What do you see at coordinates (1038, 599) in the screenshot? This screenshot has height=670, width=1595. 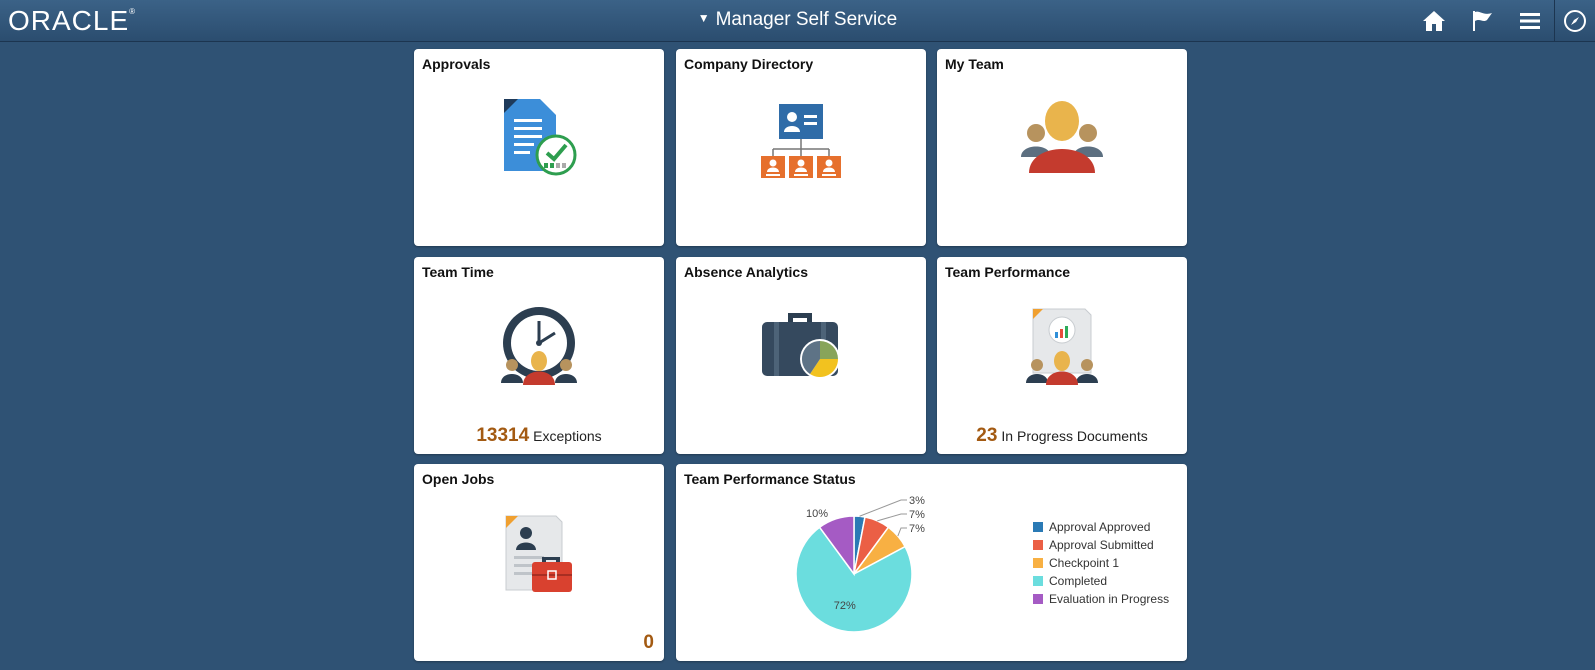 I see `legend-swatch-evaluation-in-progress` at bounding box center [1038, 599].